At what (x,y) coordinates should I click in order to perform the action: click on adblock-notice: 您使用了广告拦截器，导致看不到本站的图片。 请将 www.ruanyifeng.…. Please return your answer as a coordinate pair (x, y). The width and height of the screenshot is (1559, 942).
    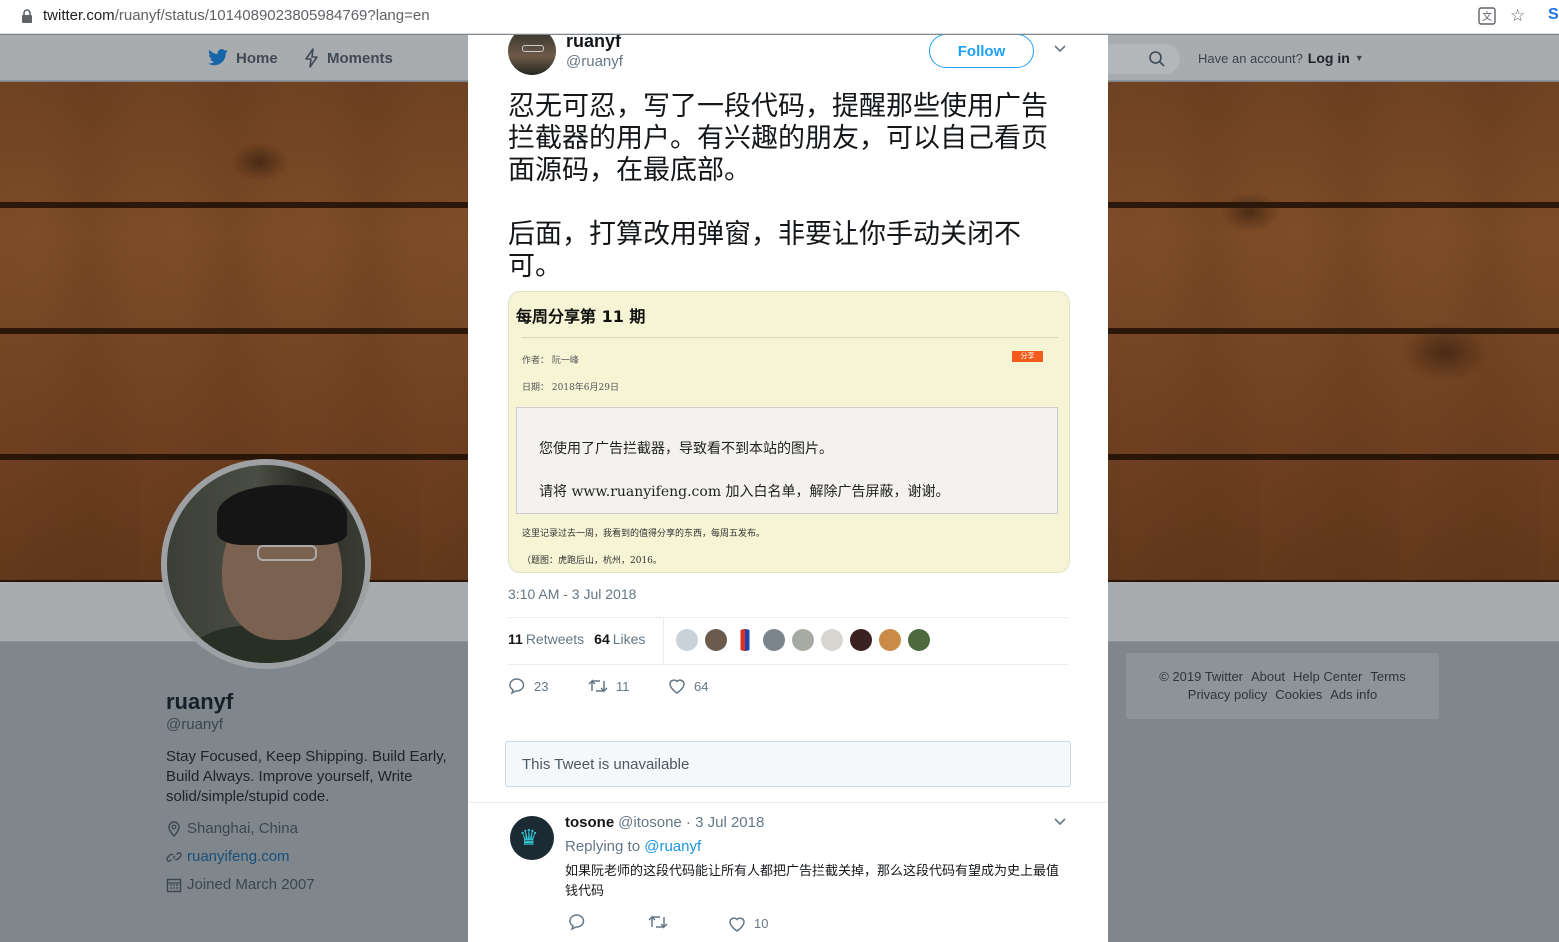
    Looking at the image, I should click on (787, 460).